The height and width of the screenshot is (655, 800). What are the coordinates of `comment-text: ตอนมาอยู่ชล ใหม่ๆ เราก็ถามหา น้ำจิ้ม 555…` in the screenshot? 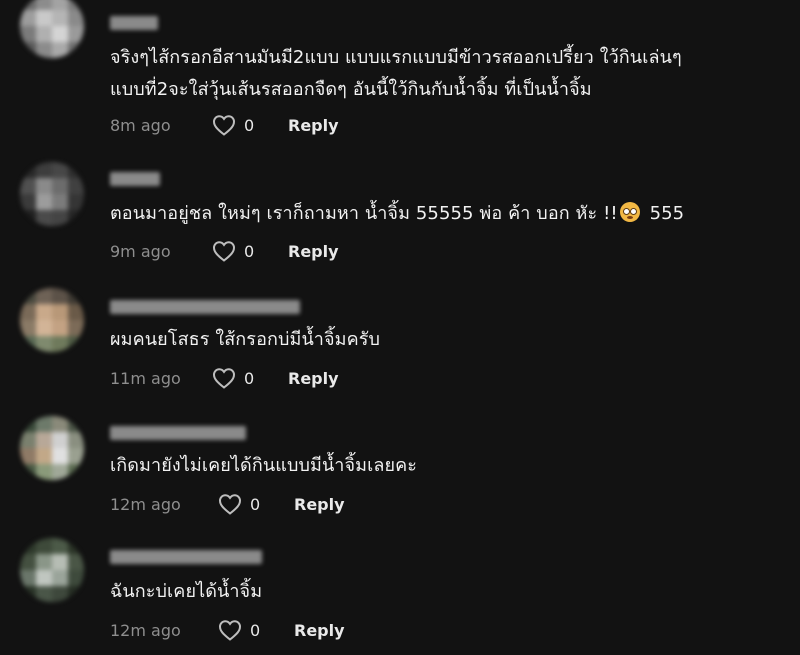 It's located at (440, 214).